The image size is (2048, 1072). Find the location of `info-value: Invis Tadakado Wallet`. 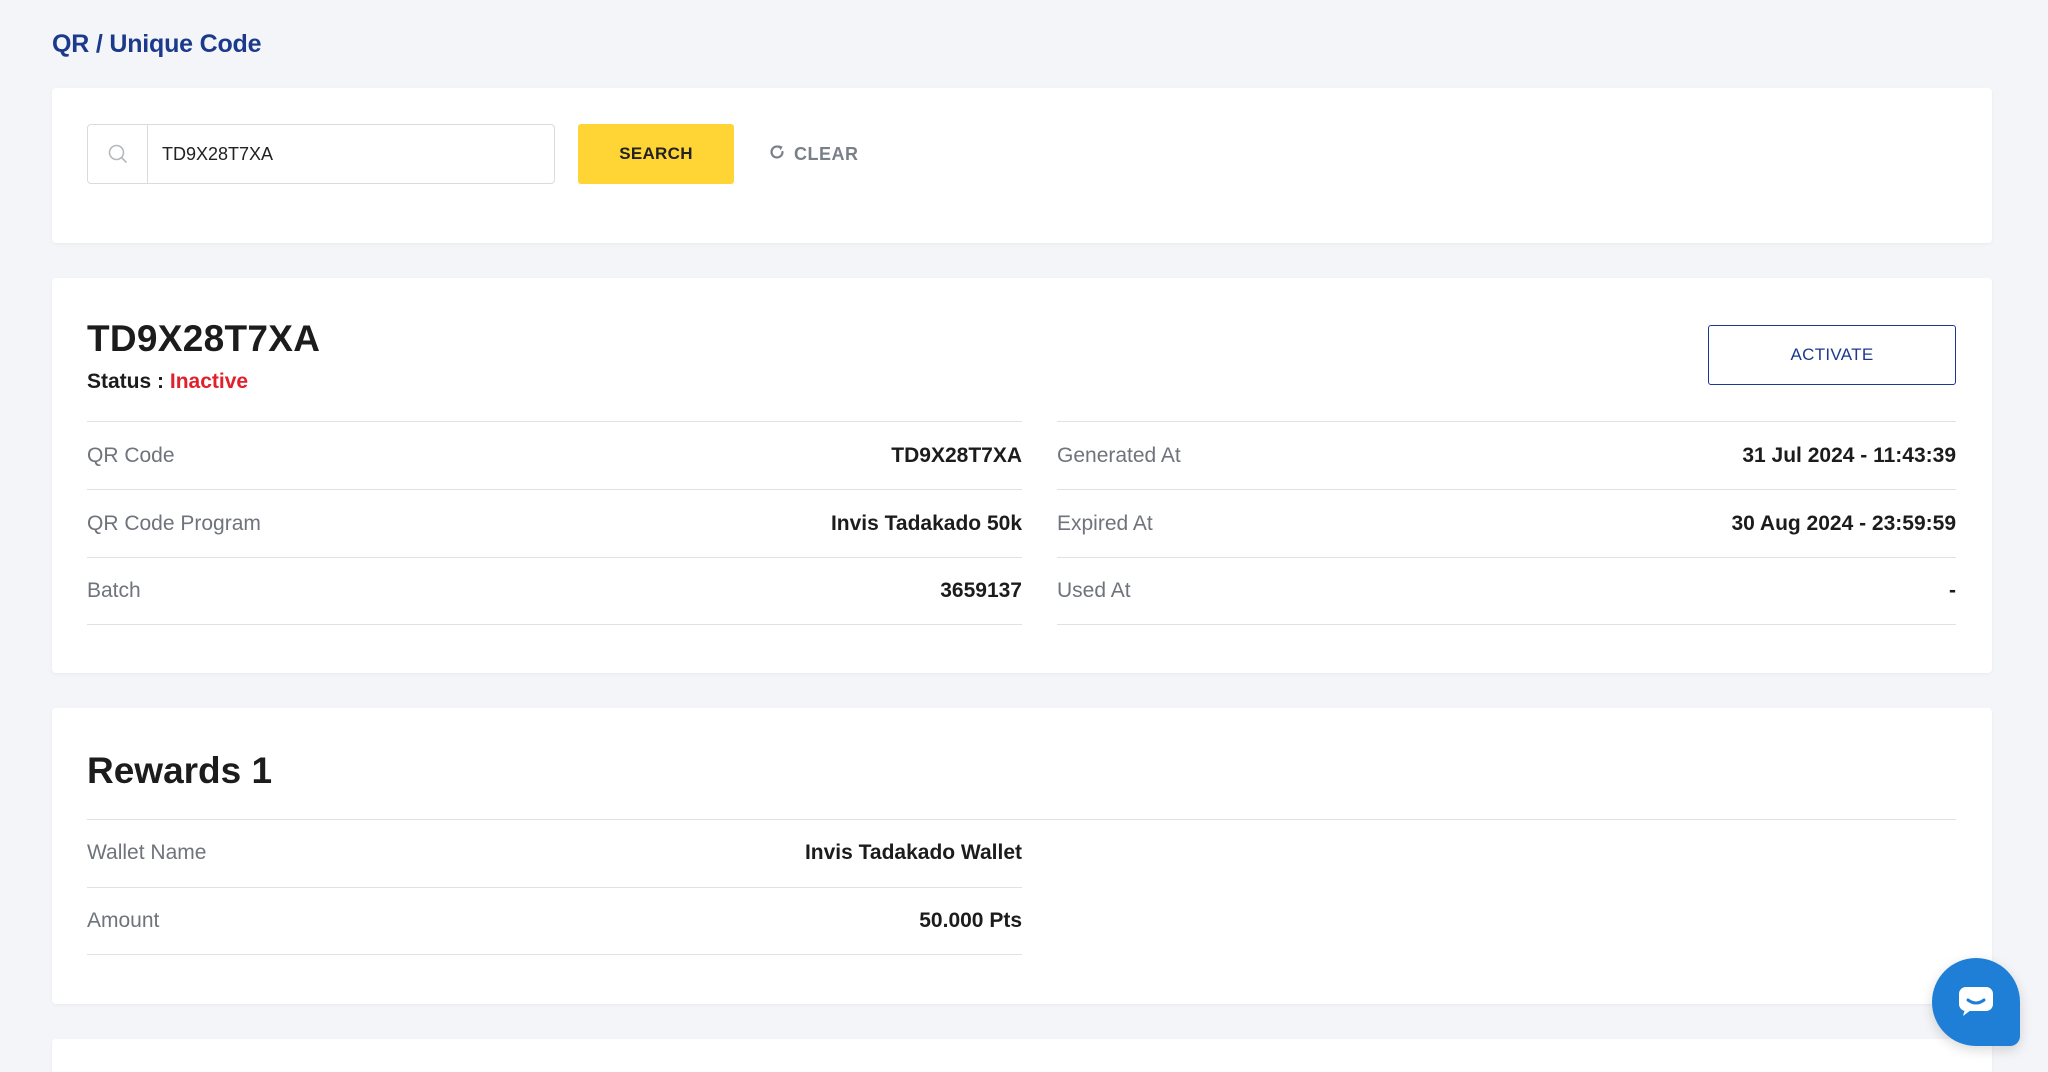

info-value: Invis Tadakado Wallet is located at coordinates (913, 852).